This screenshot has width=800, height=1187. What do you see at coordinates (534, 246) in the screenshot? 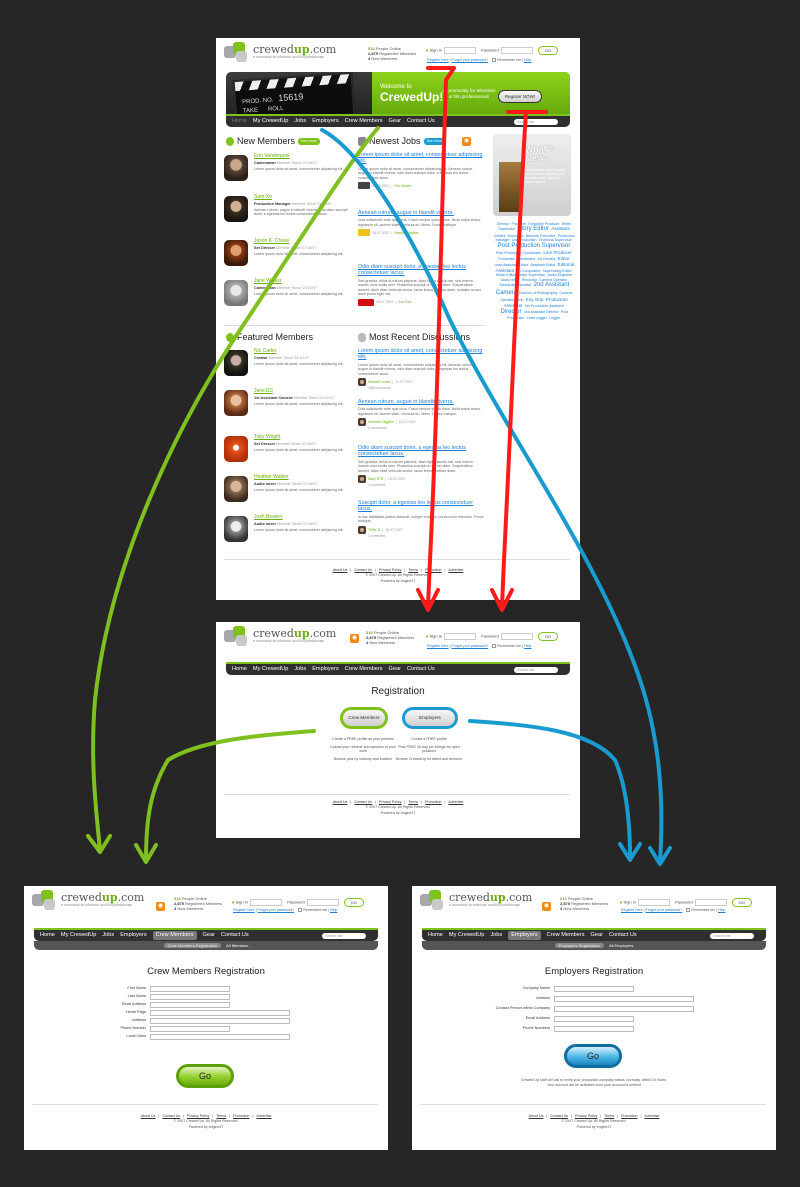
I see `tag-link: Post Production Supervisor` at bounding box center [534, 246].